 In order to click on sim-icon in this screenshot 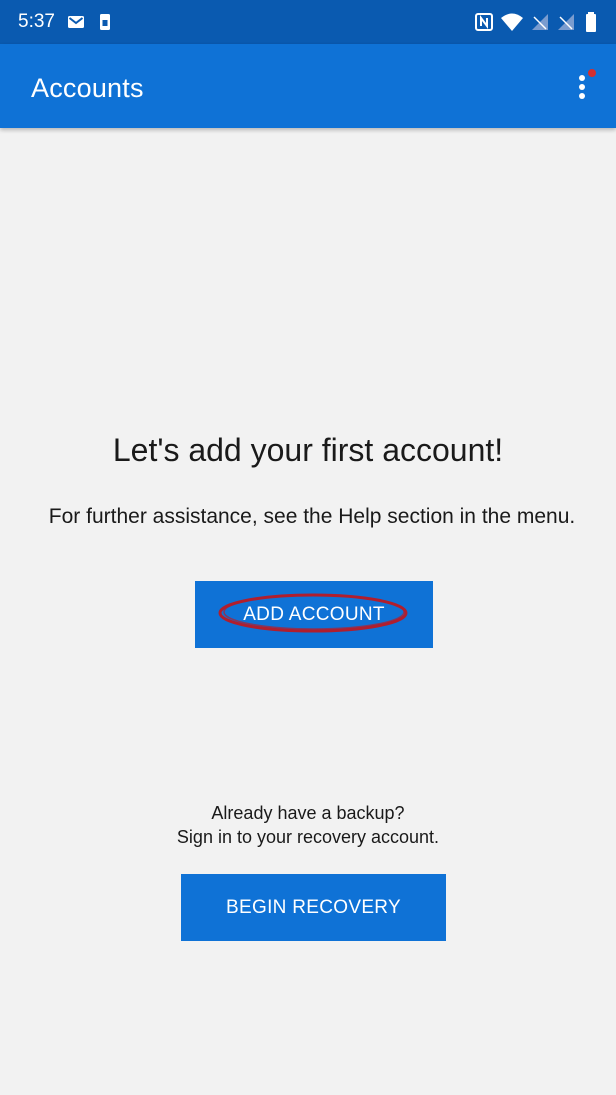, I will do `click(105, 22)`.